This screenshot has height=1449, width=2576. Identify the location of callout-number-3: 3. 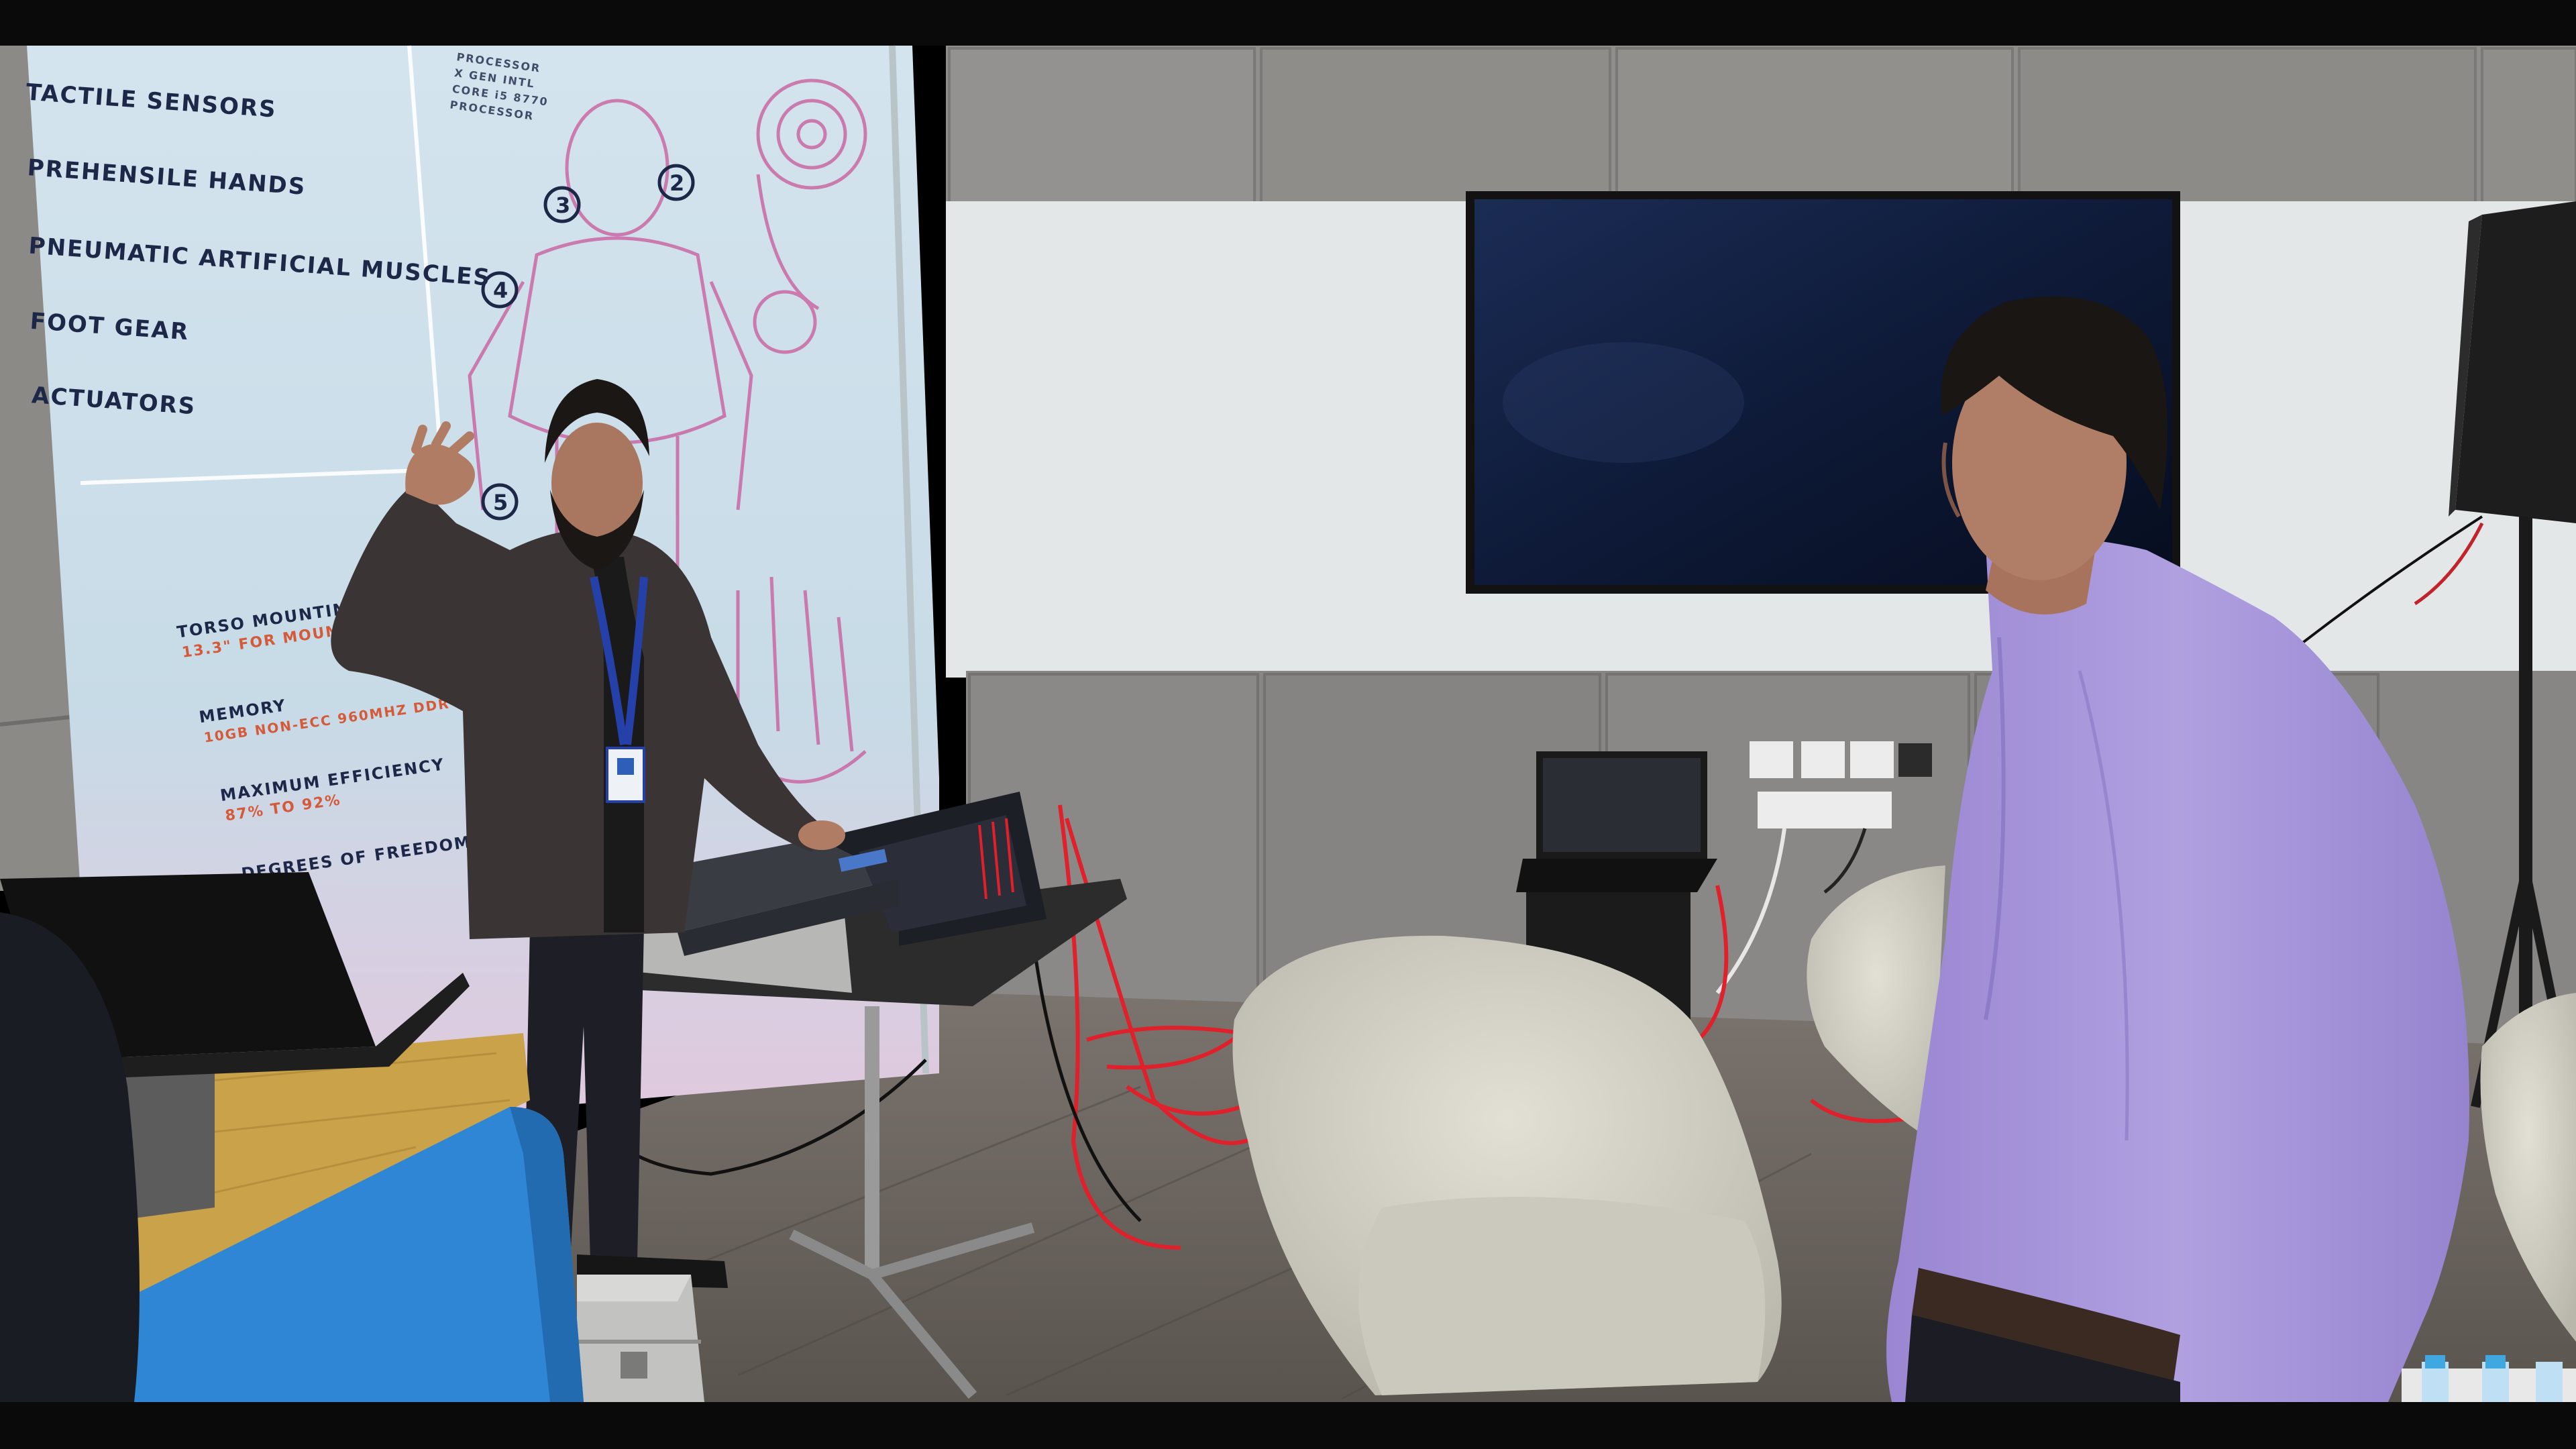
(563, 205).